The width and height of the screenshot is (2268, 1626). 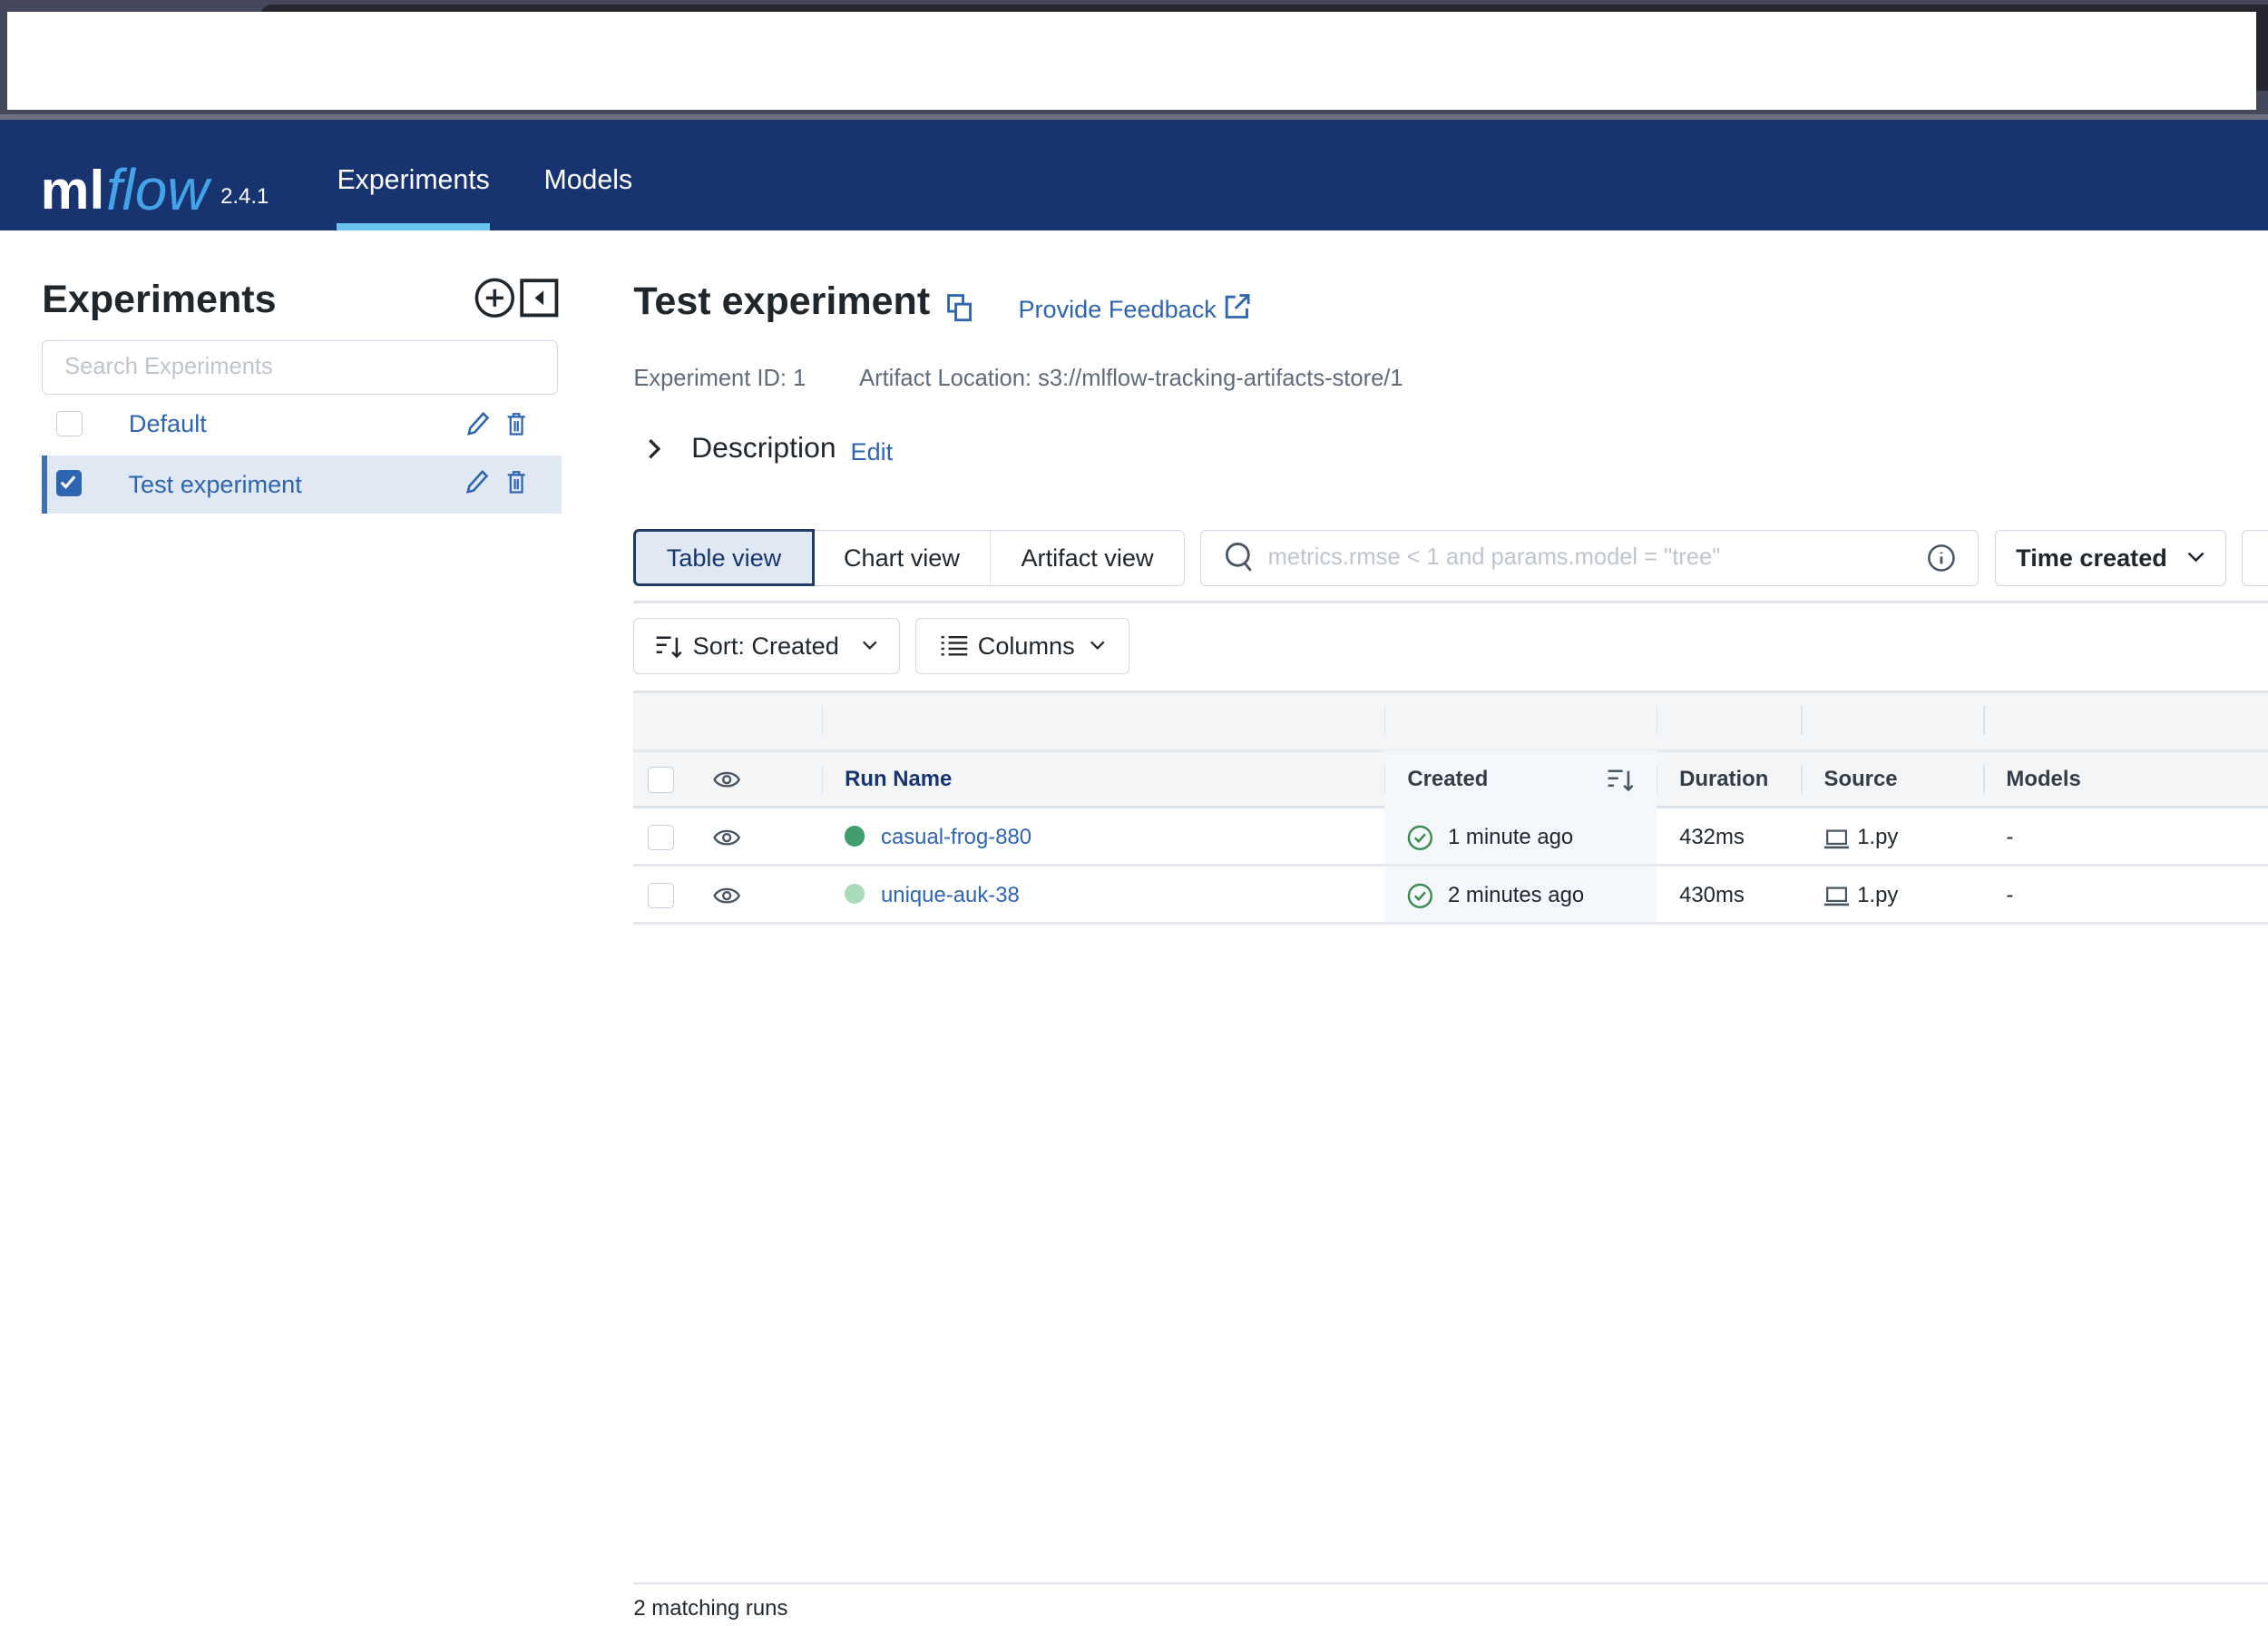 I want to click on add-experiment-icon, so click(x=495, y=298).